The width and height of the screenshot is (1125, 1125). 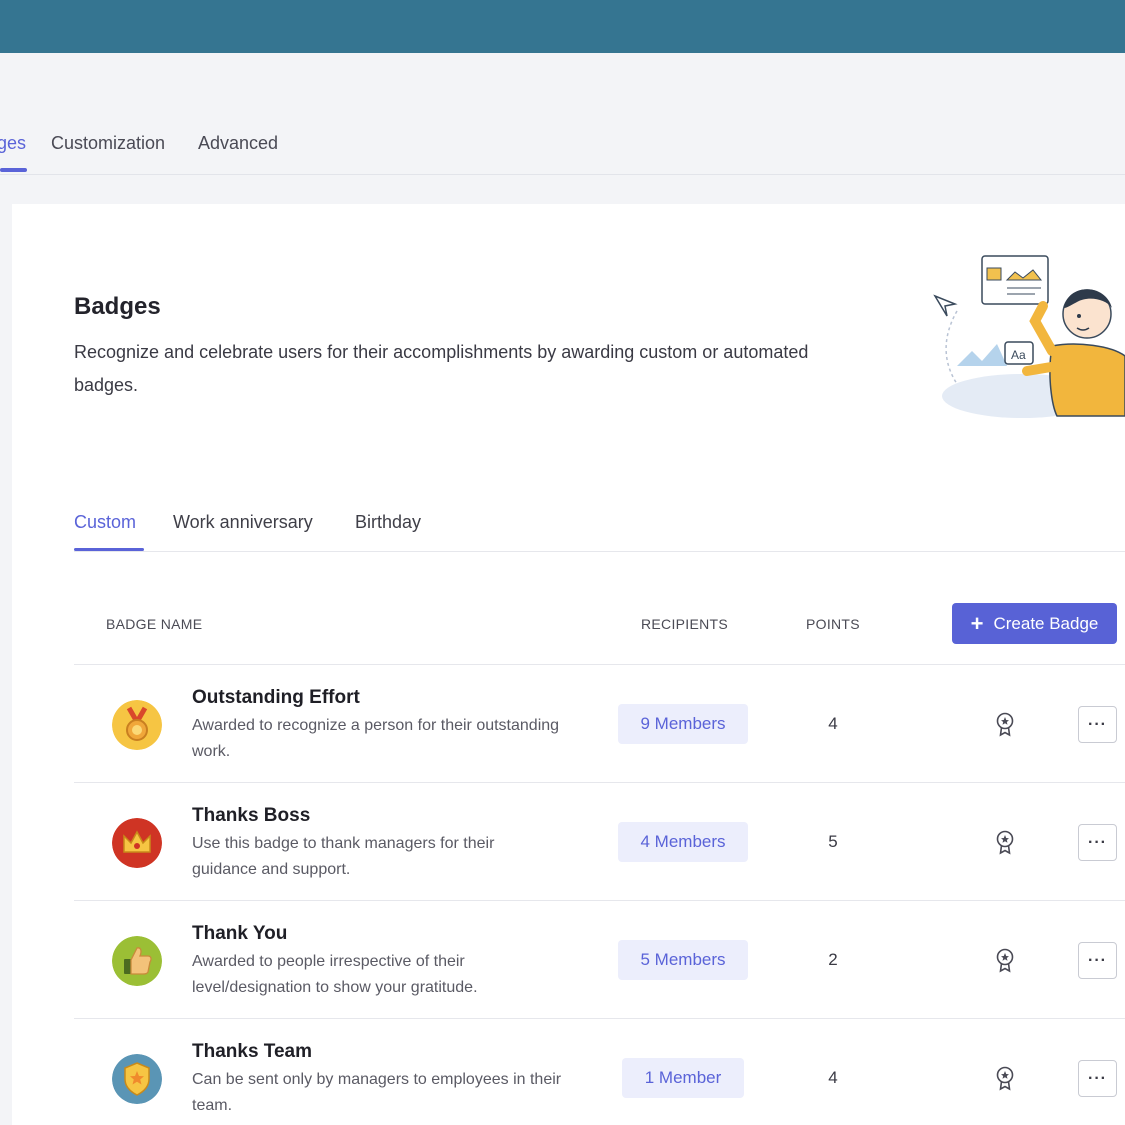 What do you see at coordinates (1018, 355) in the screenshot?
I see `svg-text: Aa` at bounding box center [1018, 355].